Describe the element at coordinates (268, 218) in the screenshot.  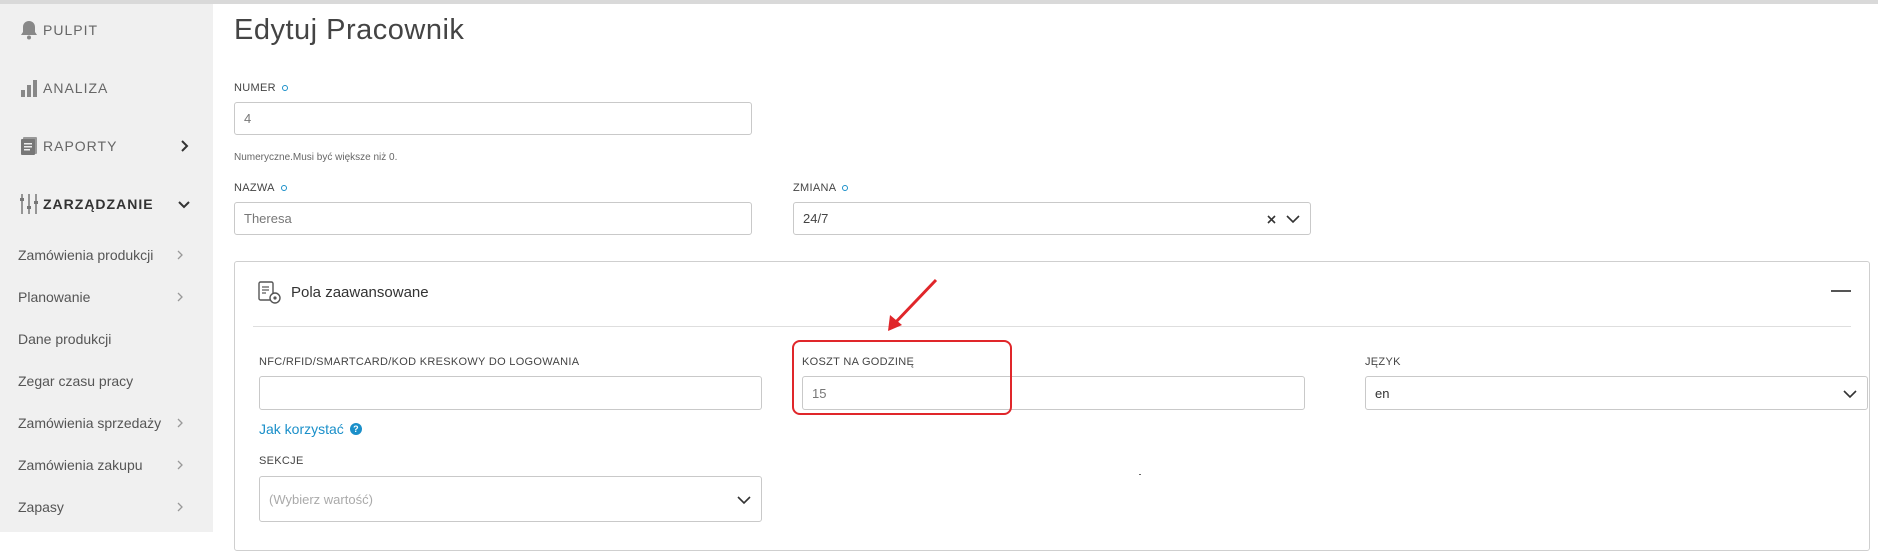
I see `nazwa-value: Theresa` at that location.